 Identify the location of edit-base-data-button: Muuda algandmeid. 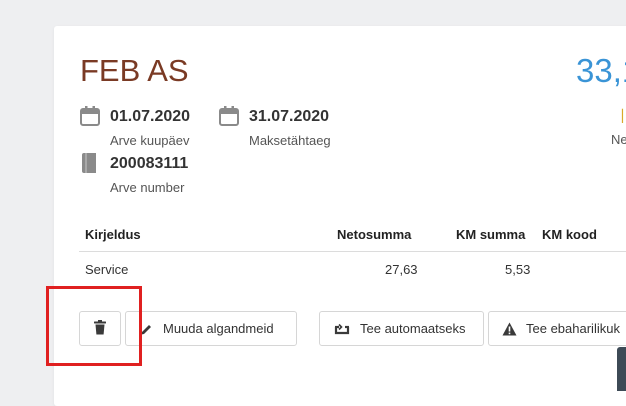
(211, 328).